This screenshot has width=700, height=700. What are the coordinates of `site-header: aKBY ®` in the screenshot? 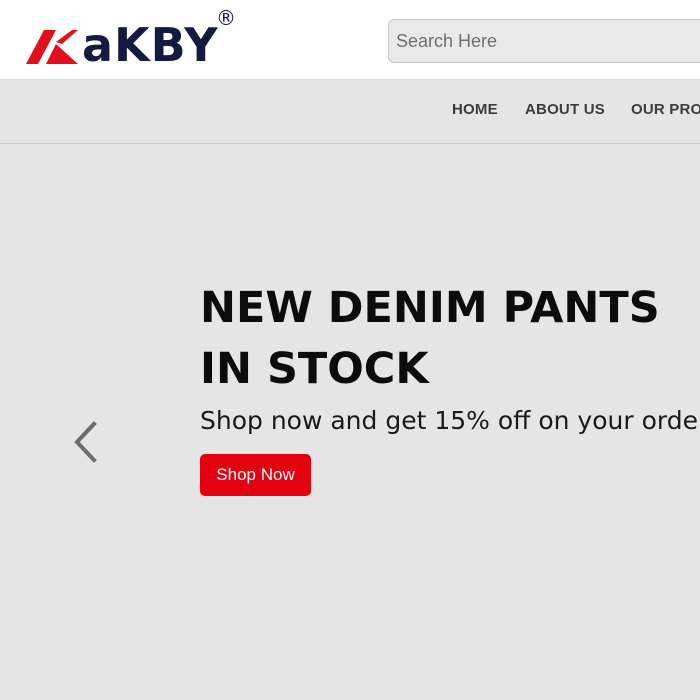 It's located at (350, 40).